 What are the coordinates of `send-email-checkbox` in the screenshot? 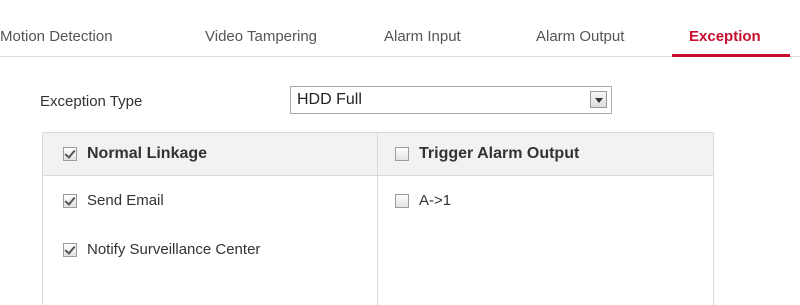 It's located at (70, 200).